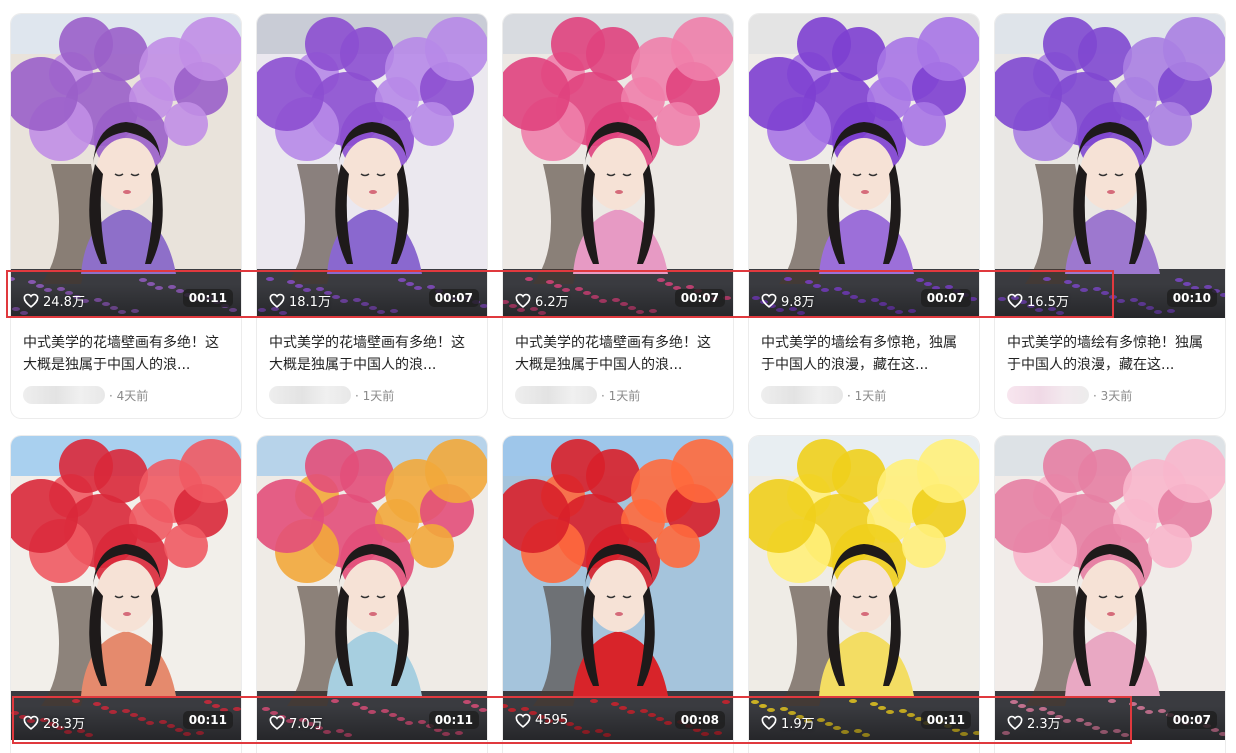 This screenshot has width=1236, height=753. I want to click on duration-badge: 00:08, so click(699, 720).